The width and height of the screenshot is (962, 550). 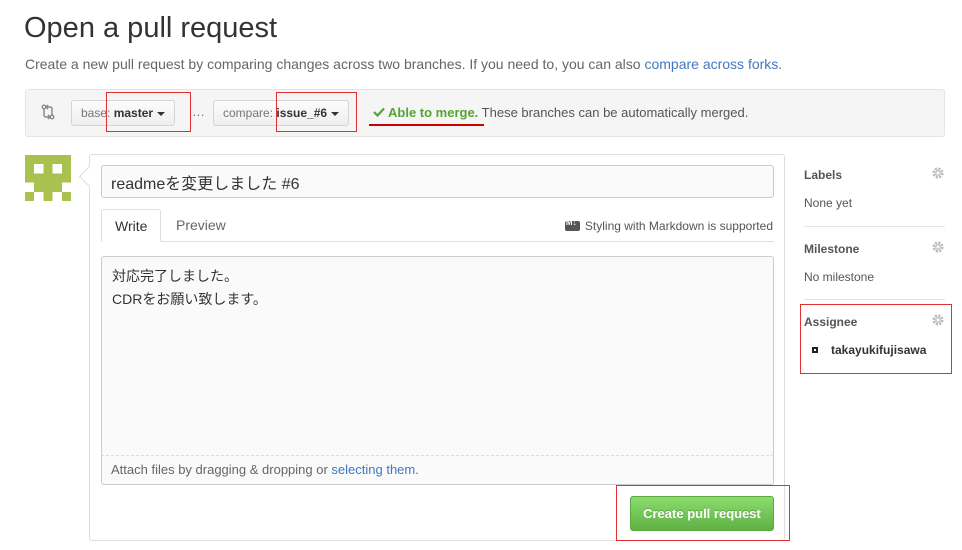 What do you see at coordinates (133, 113) in the screenshot?
I see `base-branch-name: master` at bounding box center [133, 113].